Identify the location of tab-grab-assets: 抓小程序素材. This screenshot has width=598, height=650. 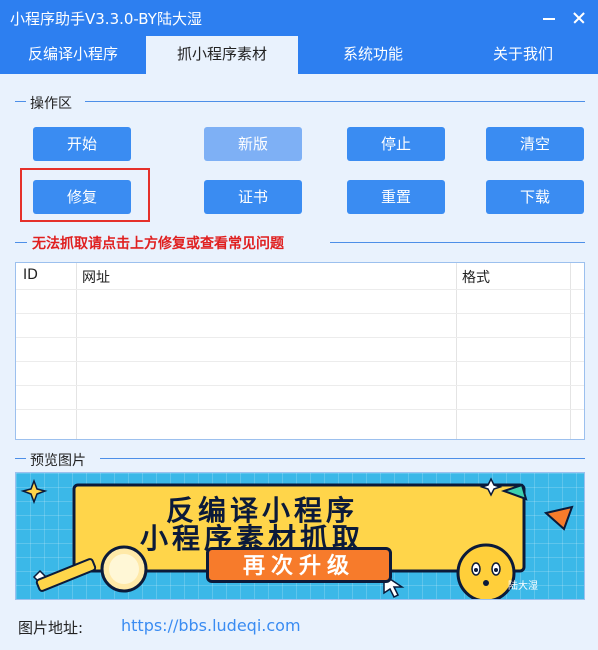
(222, 55).